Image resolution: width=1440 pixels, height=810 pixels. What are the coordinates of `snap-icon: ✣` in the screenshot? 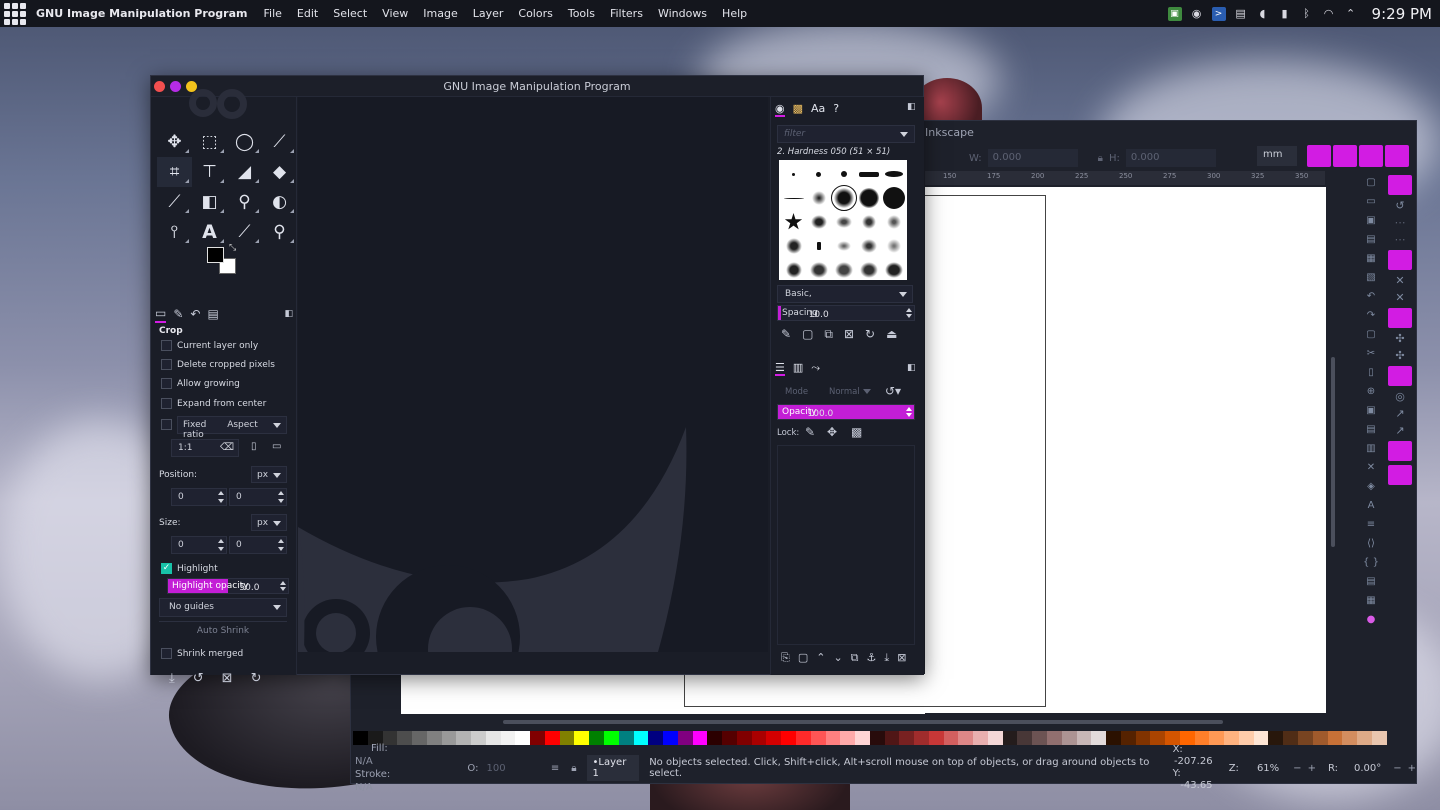 It's located at (1399, 355).